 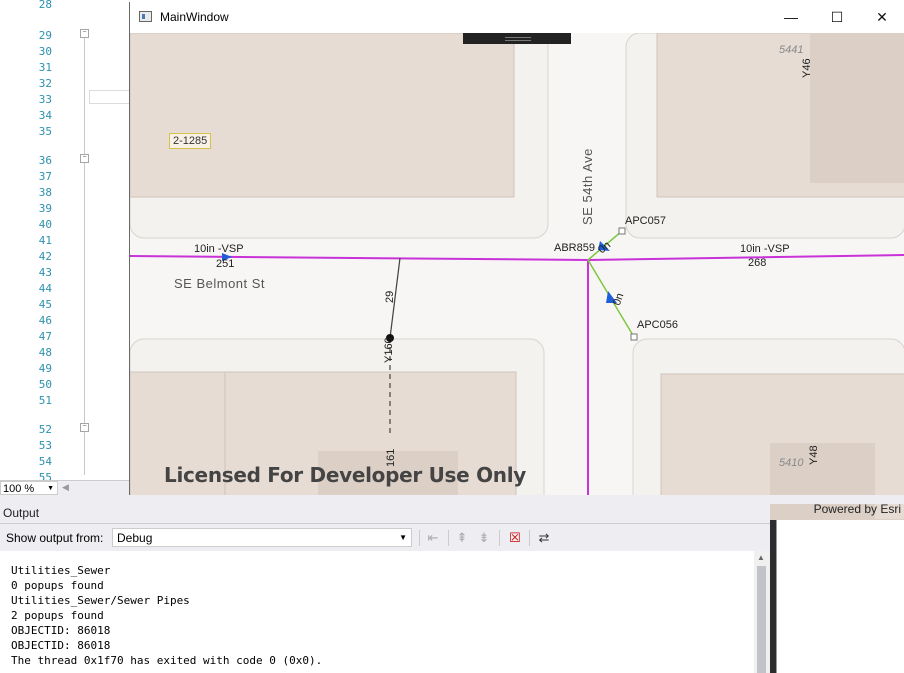 I want to click on maximize-icon: ☐, so click(x=837, y=17).